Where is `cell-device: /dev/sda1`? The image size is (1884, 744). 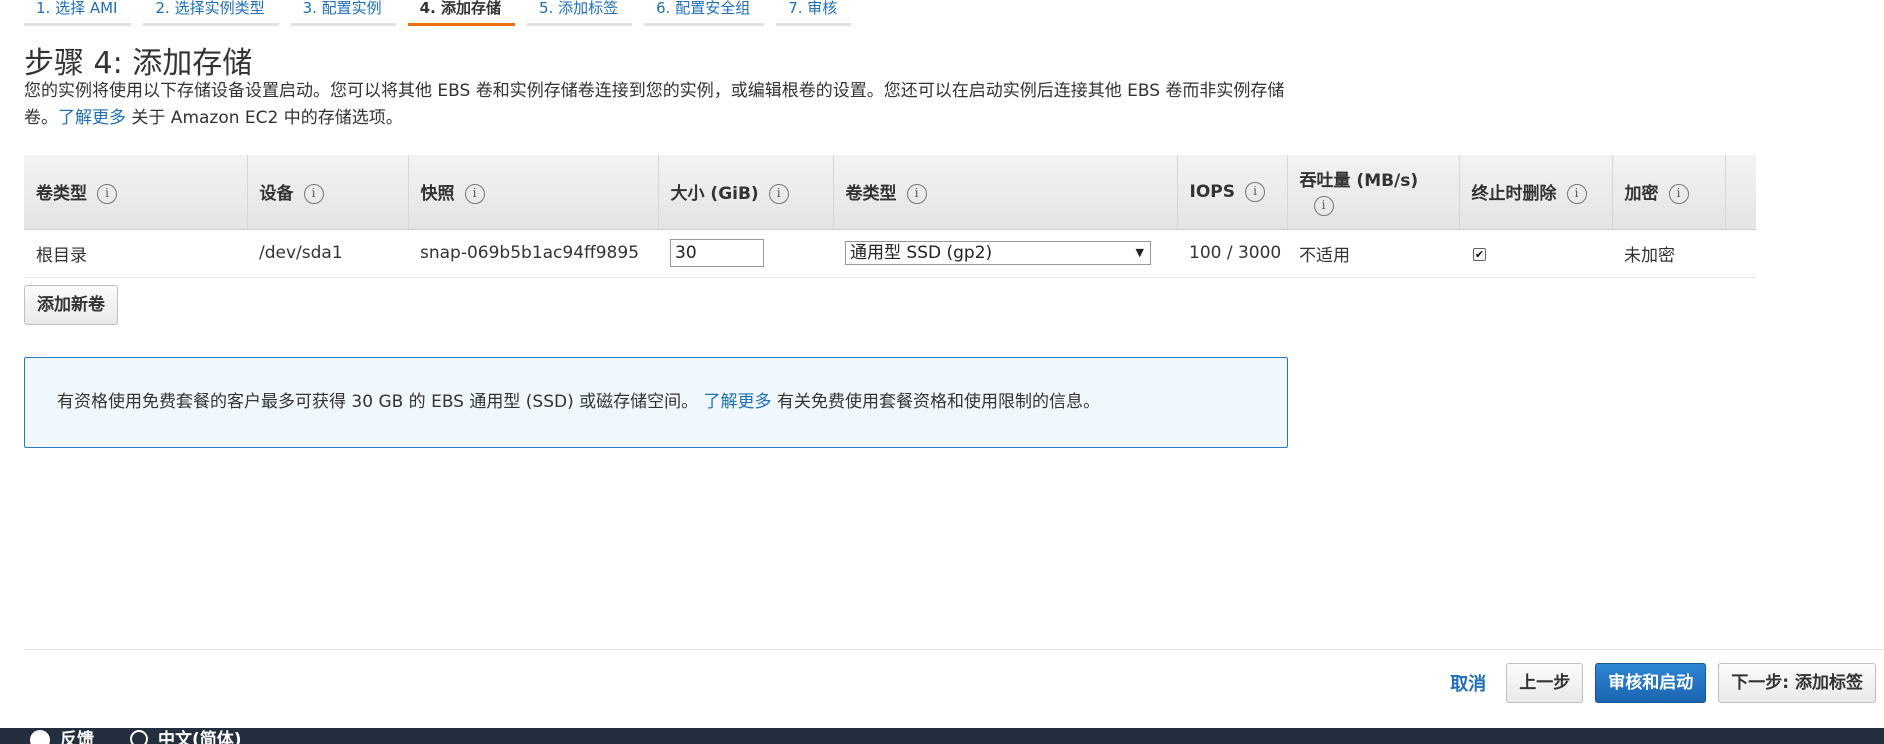
cell-device: /dev/sda1 is located at coordinates (327, 253).